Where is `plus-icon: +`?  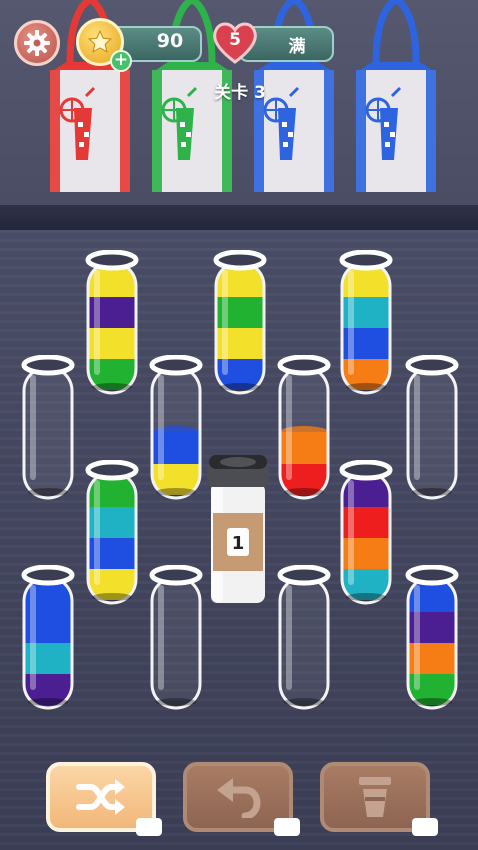 plus-icon: + is located at coordinates (121, 60).